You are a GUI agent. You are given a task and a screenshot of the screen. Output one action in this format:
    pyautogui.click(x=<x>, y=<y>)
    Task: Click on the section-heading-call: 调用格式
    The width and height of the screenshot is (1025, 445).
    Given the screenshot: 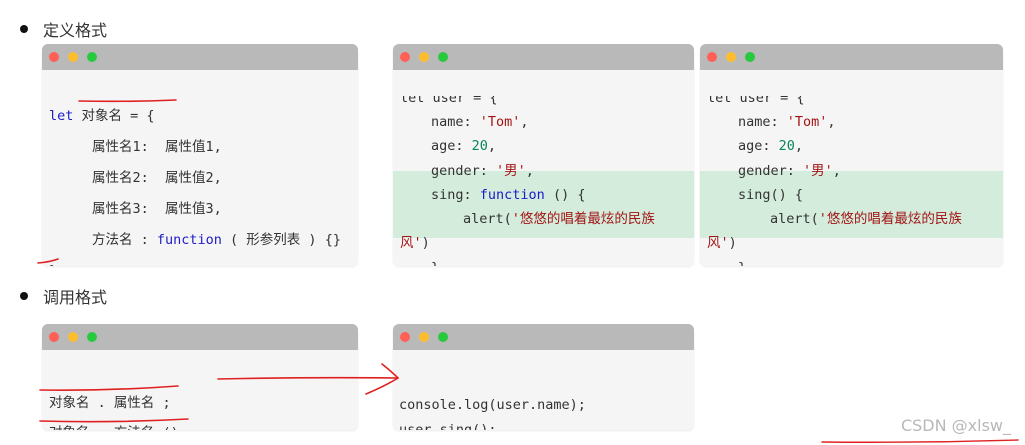 What is the action you would take?
    pyautogui.click(x=63, y=296)
    